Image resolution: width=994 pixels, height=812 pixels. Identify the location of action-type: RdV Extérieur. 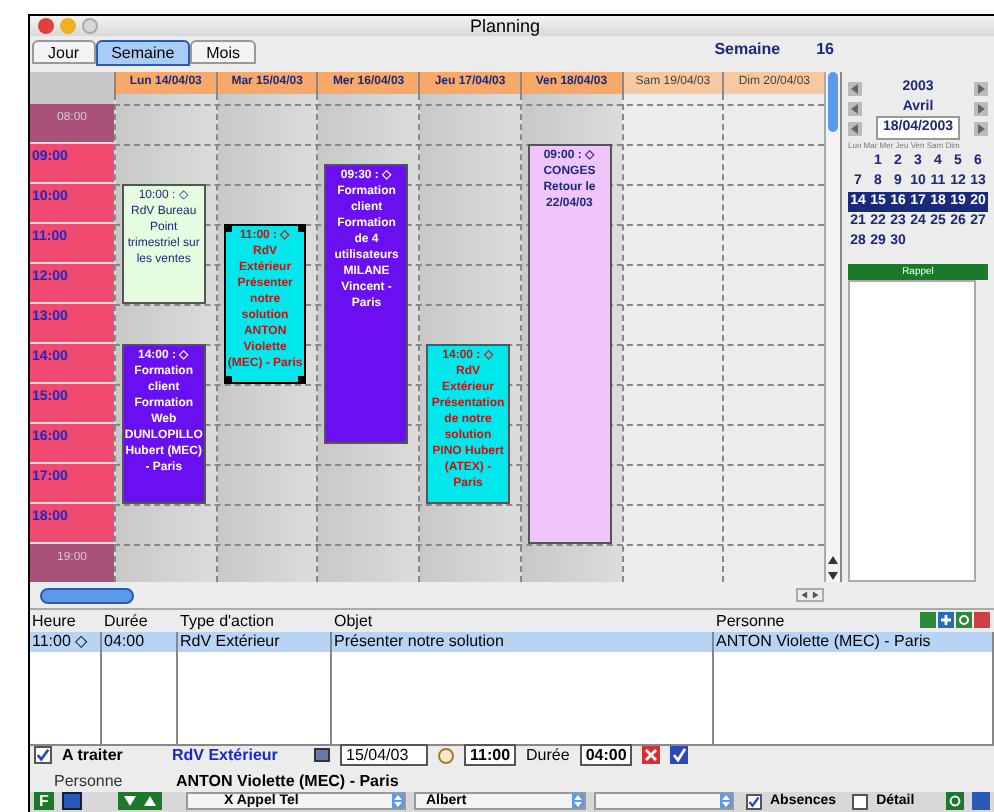
(226, 755).